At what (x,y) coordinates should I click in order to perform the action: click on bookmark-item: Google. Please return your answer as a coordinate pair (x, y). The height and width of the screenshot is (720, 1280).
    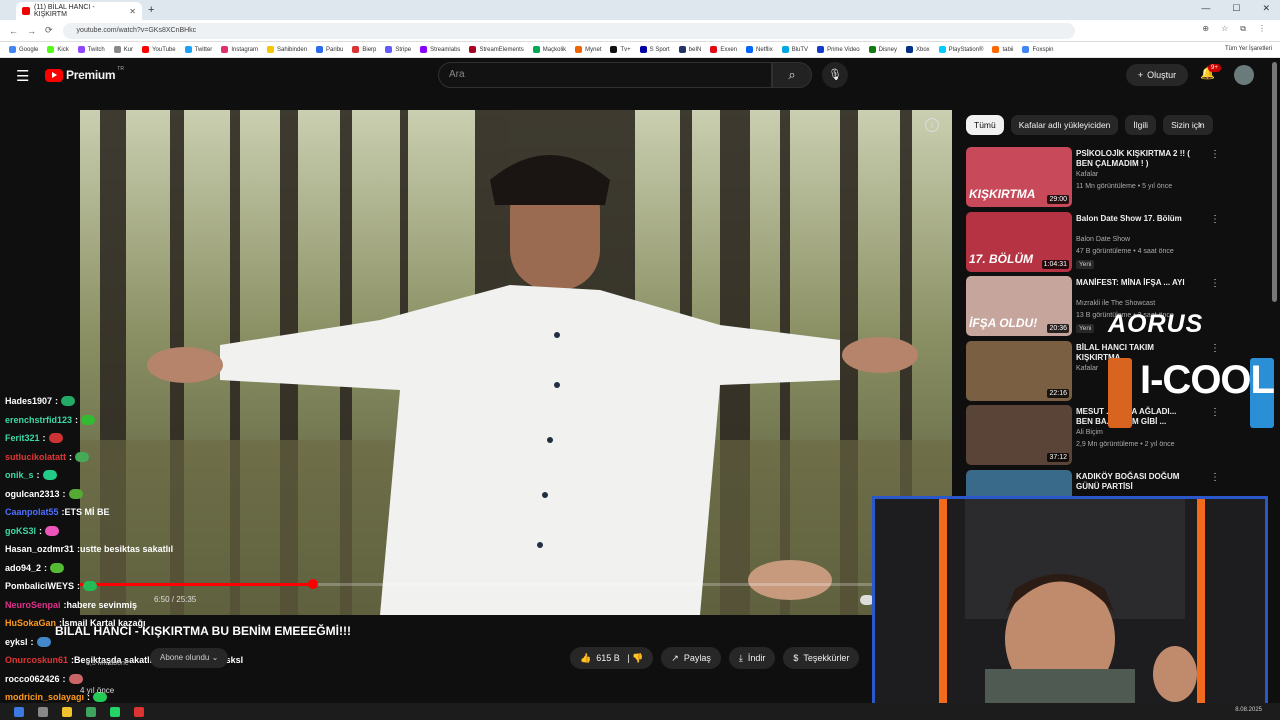
    Looking at the image, I should click on (23, 49).